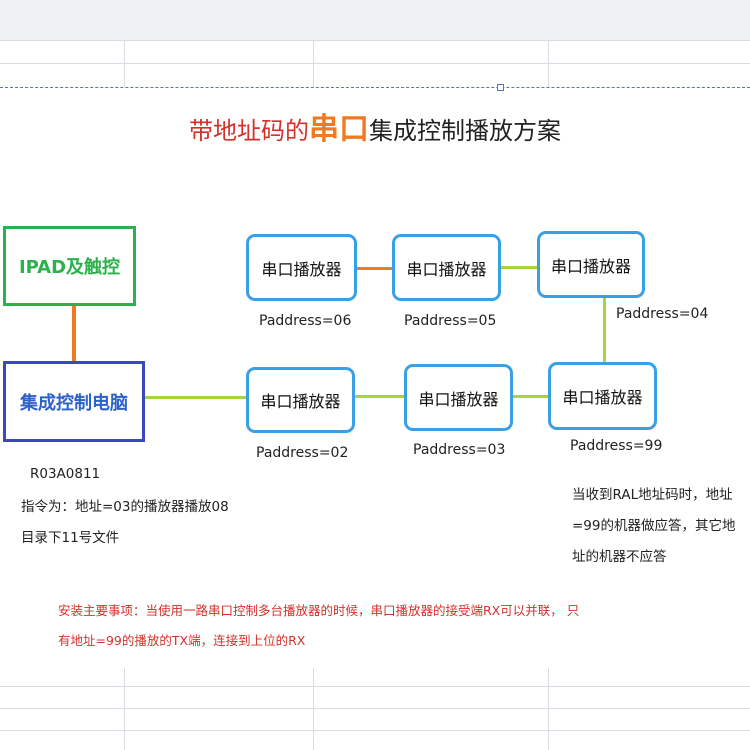 The width and height of the screenshot is (750, 750). Describe the element at coordinates (459, 450) in the screenshot. I see `address-label-03: Paddress=03` at that location.